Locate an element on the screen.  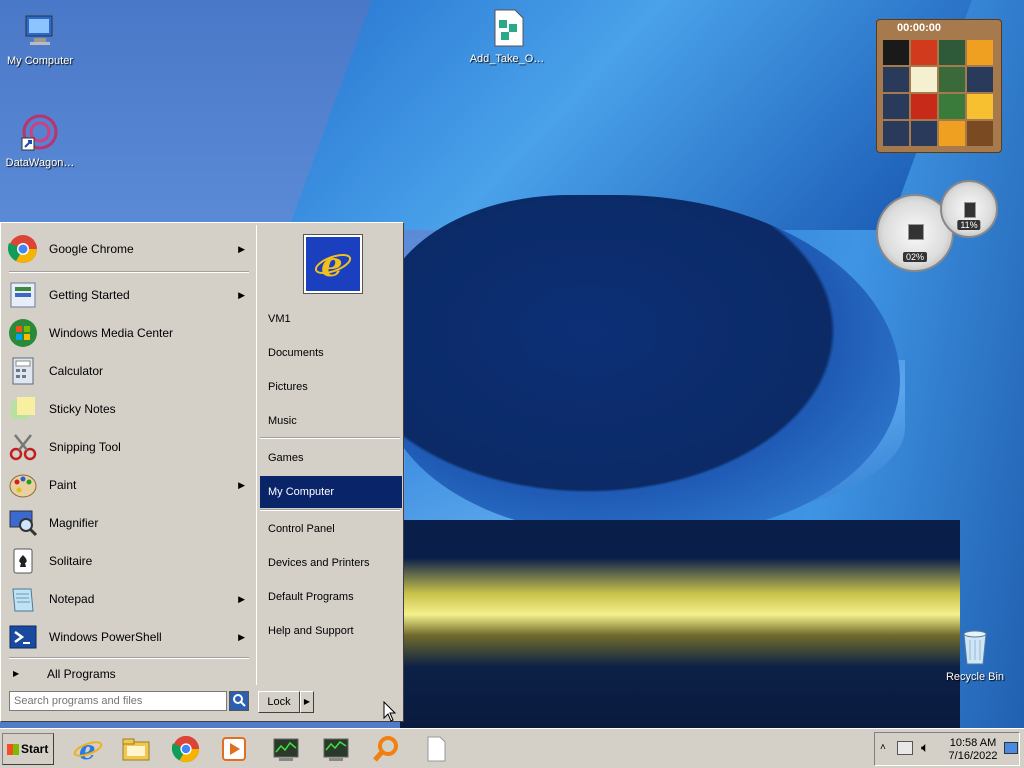
places-link-documents: Documents is located at coordinates (331, 353).